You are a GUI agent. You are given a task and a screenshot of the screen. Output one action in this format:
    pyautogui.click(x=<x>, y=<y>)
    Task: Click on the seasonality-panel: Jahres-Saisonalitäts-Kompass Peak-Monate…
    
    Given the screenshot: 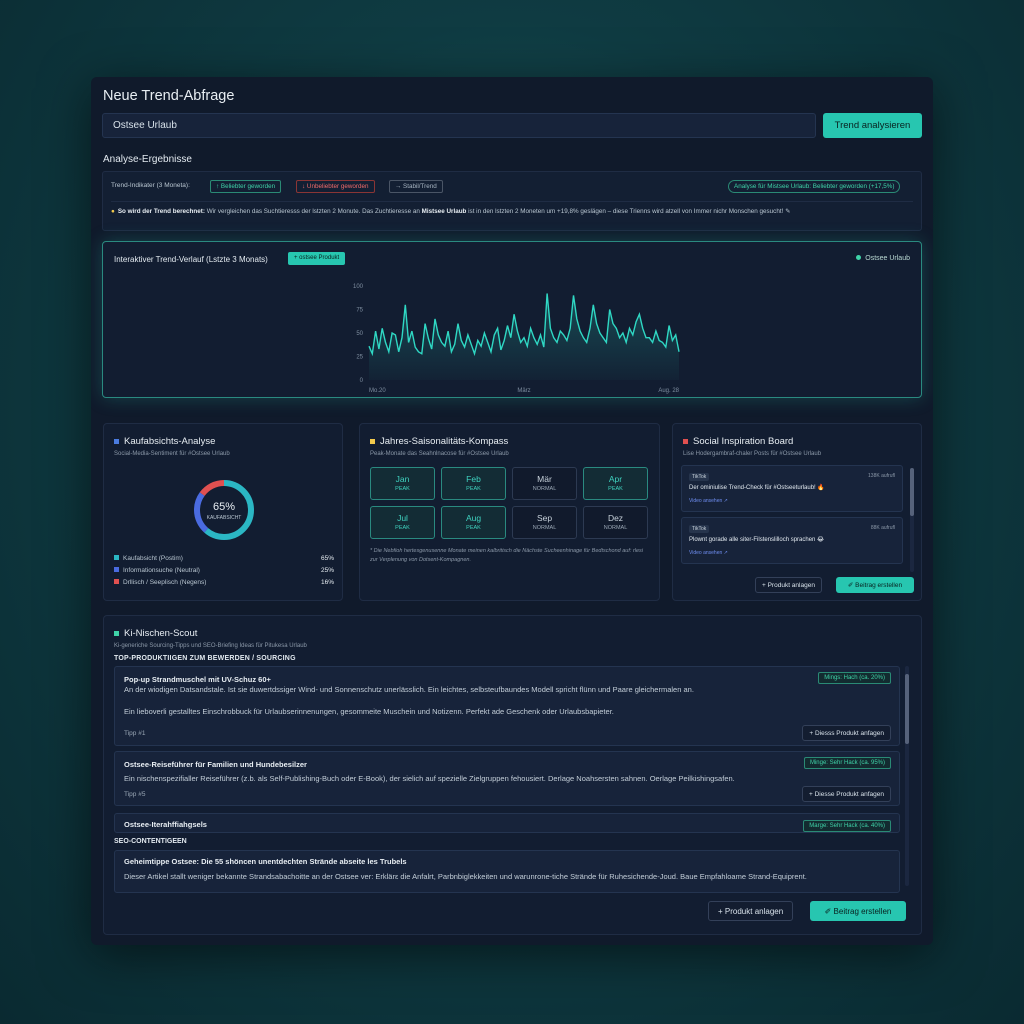 What is the action you would take?
    pyautogui.click(x=509, y=512)
    